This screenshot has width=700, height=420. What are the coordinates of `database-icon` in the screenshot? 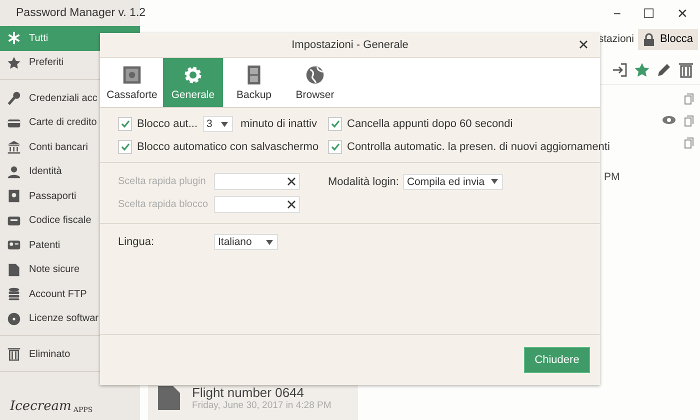 It's located at (14, 294).